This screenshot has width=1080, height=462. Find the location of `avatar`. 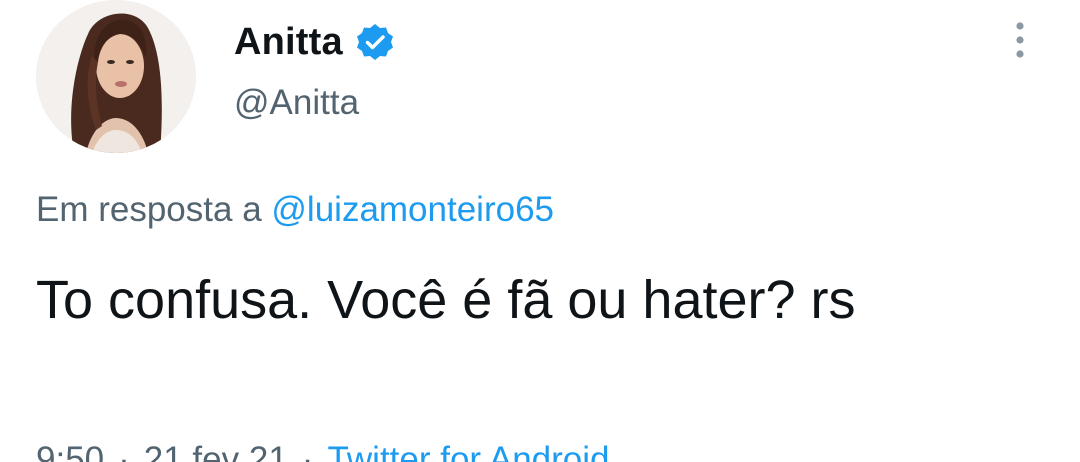

avatar is located at coordinates (116, 76).